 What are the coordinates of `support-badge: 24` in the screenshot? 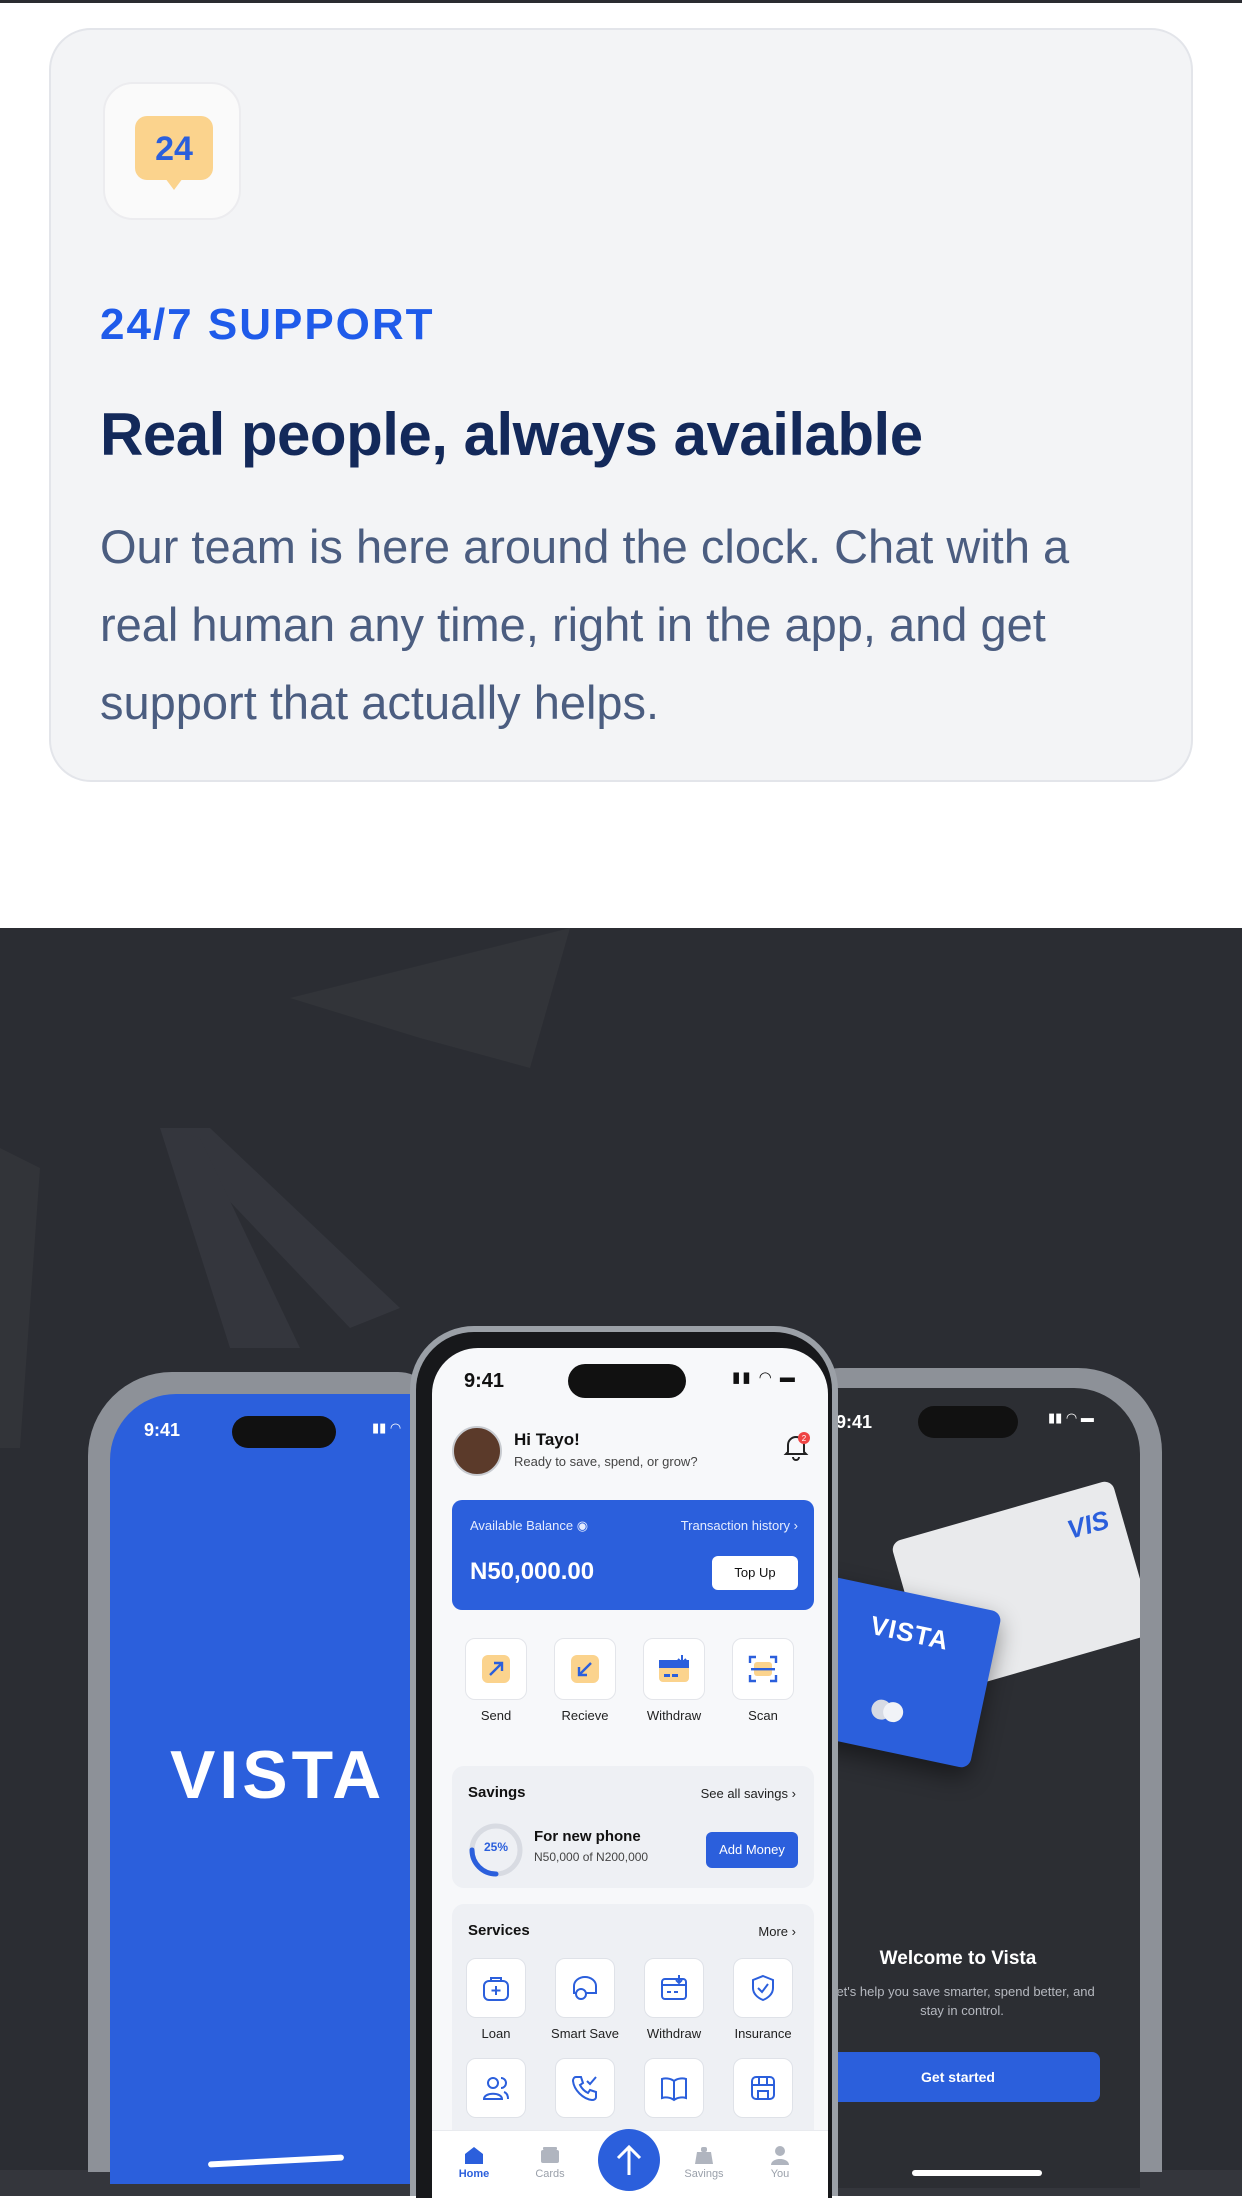 It's located at (172, 151).